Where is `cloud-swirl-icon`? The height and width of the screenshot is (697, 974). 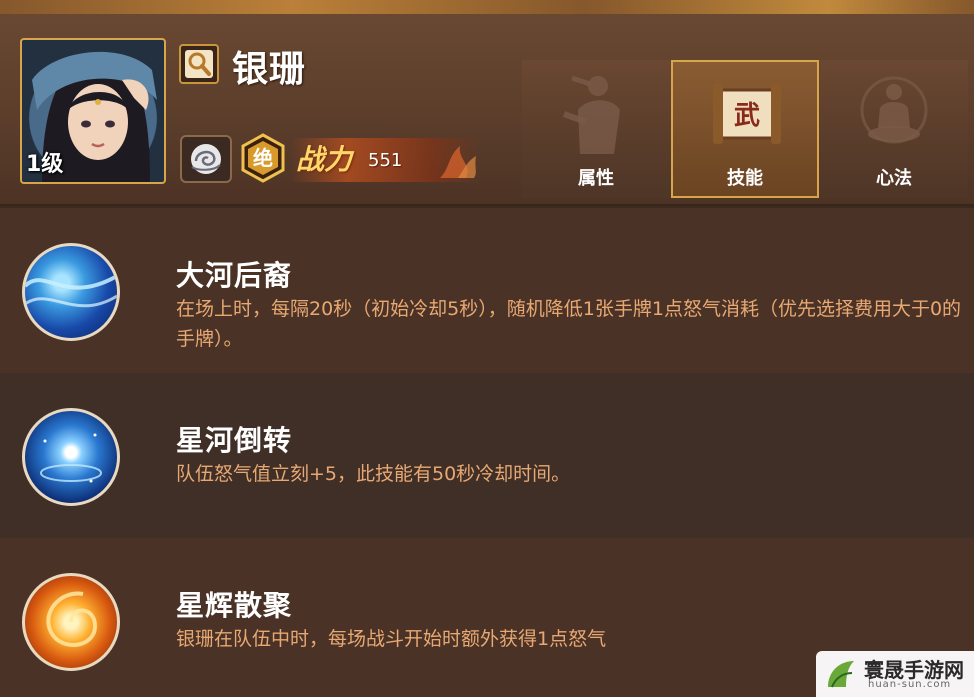
cloud-swirl-icon is located at coordinates (206, 159).